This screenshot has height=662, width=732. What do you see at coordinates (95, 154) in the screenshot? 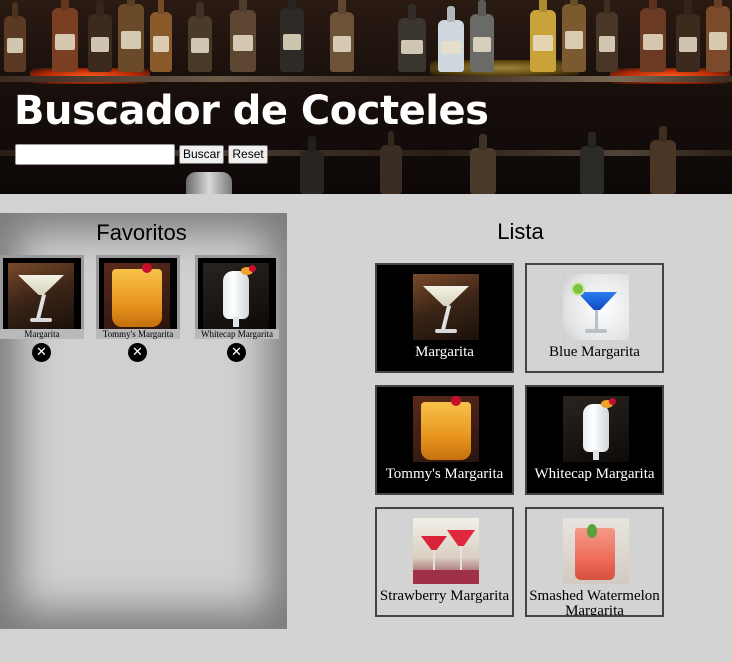
I see `search-input` at bounding box center [95, 154].